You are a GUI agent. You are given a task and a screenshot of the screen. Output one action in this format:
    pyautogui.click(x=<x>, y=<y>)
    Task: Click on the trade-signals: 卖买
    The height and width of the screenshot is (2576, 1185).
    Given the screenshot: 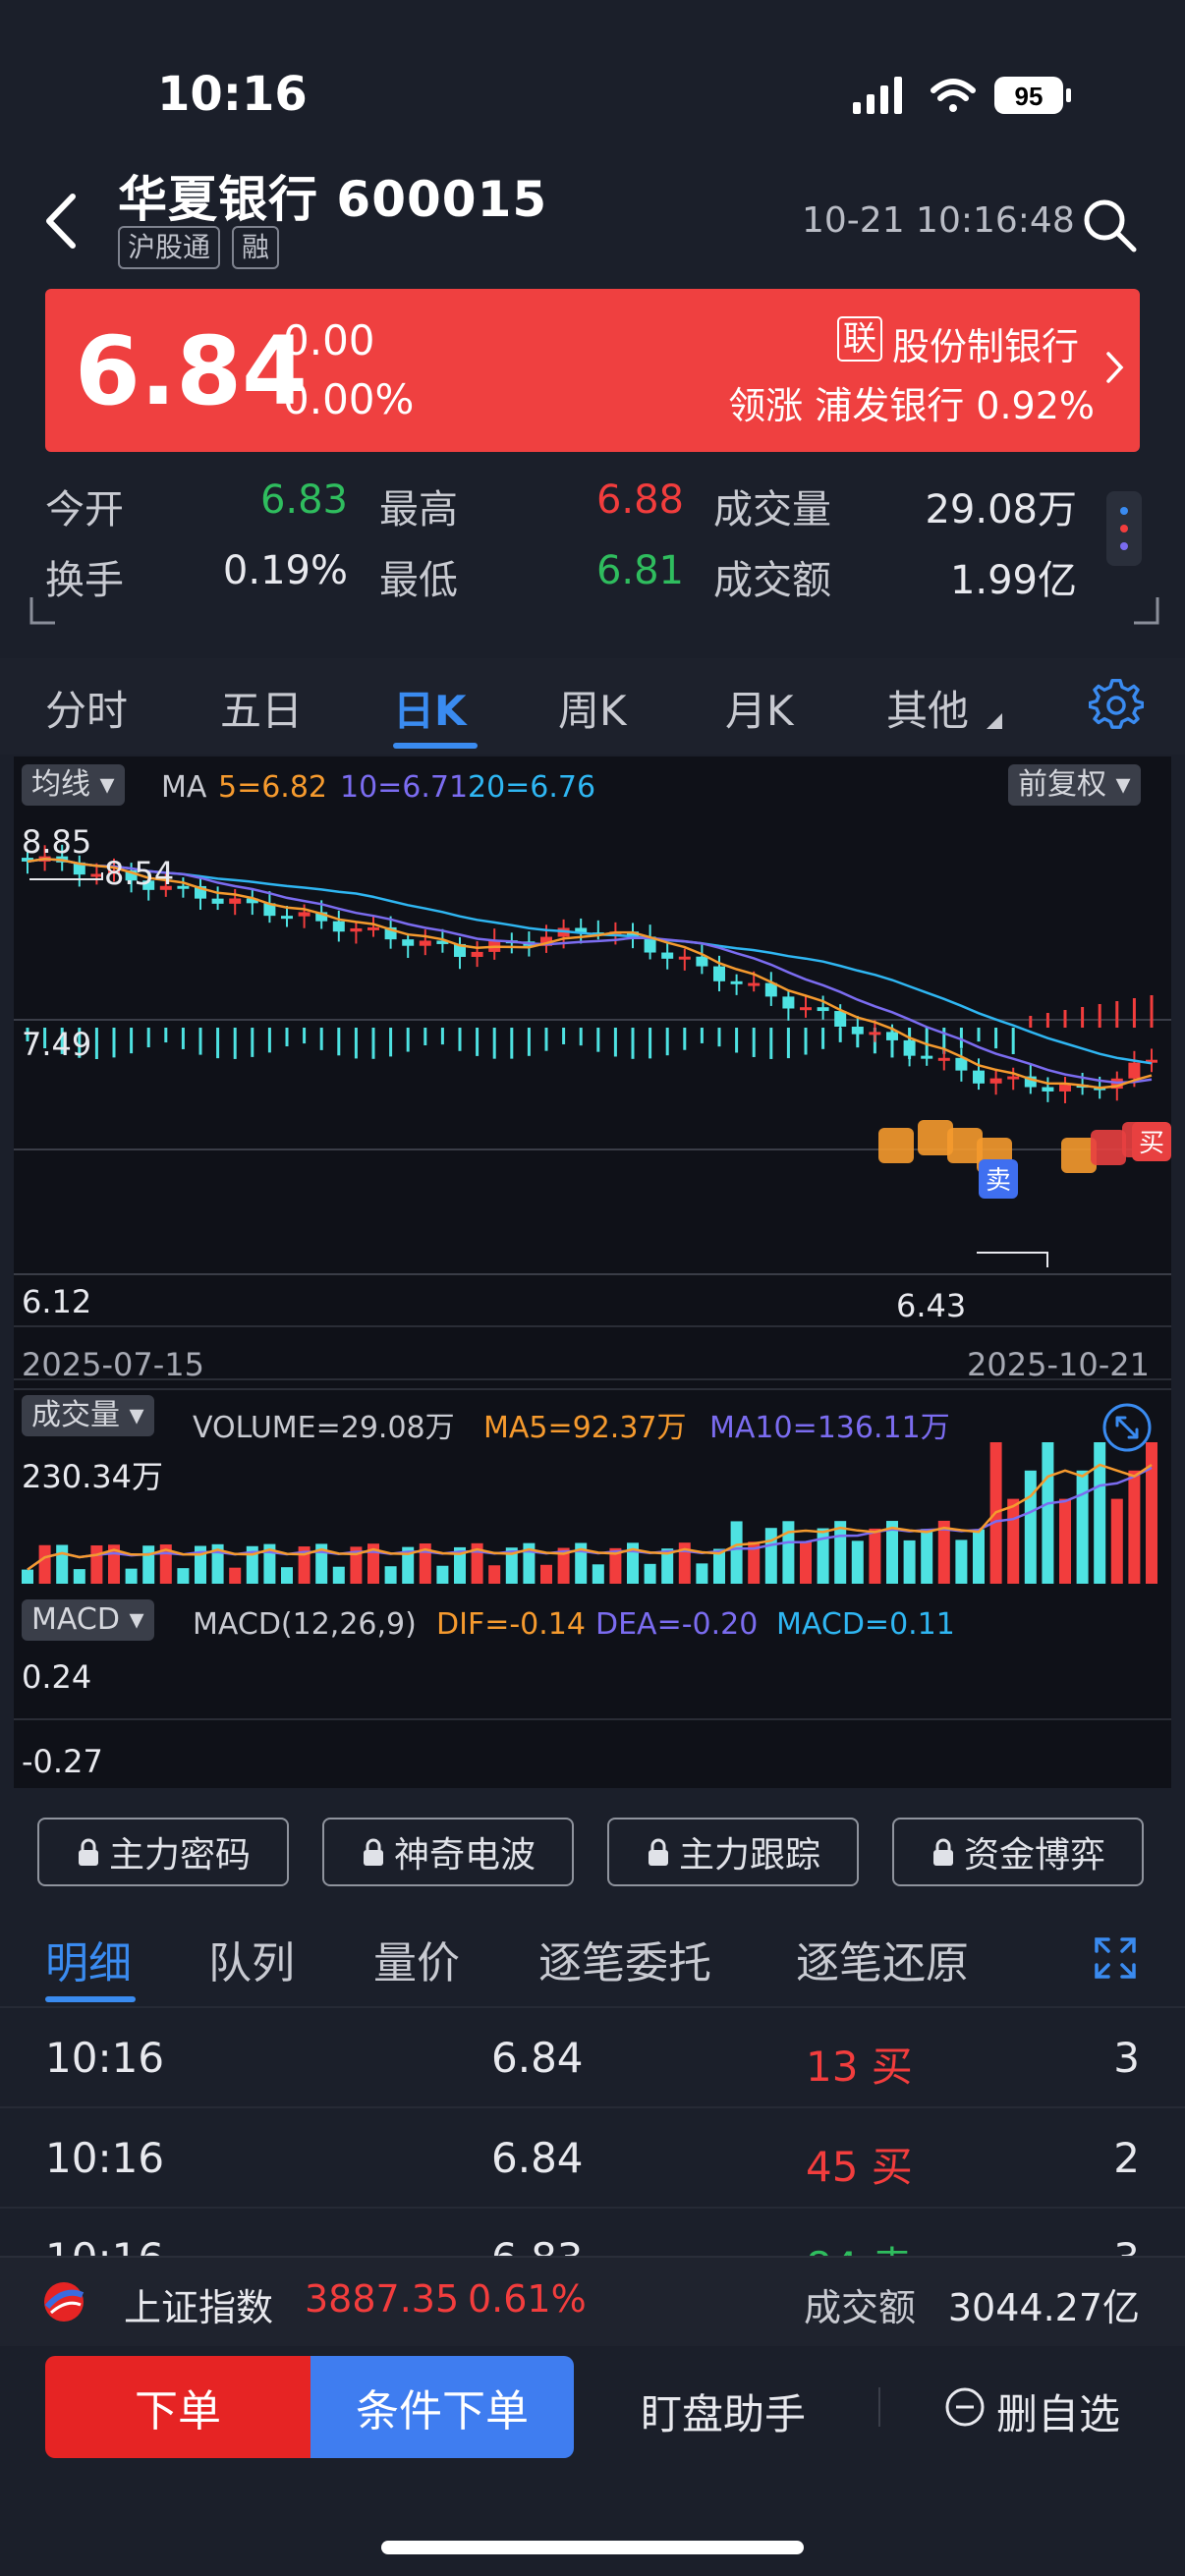 What is the action you would take?
    pyautogui.click(x=1025, y=1159)
    